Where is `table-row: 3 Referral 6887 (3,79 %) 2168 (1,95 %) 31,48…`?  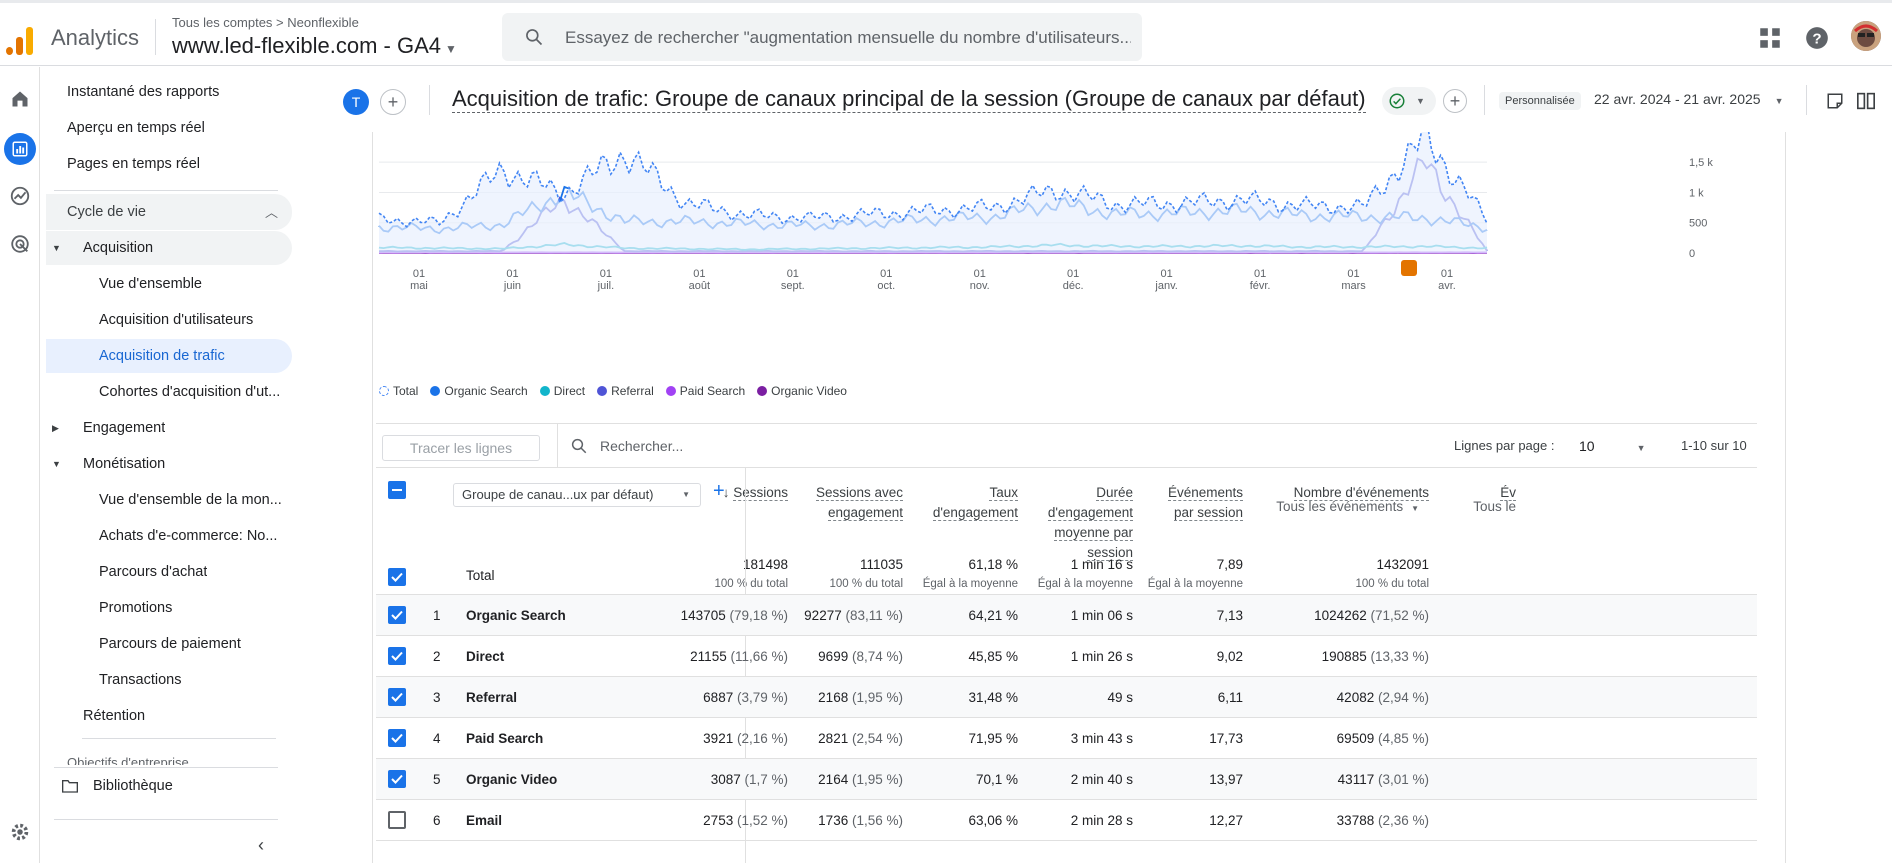 table-row: 3 Referral 6887 (3,79 %) 2168 (1,95 %) 31,48… is located at coordinates (1066, 697).